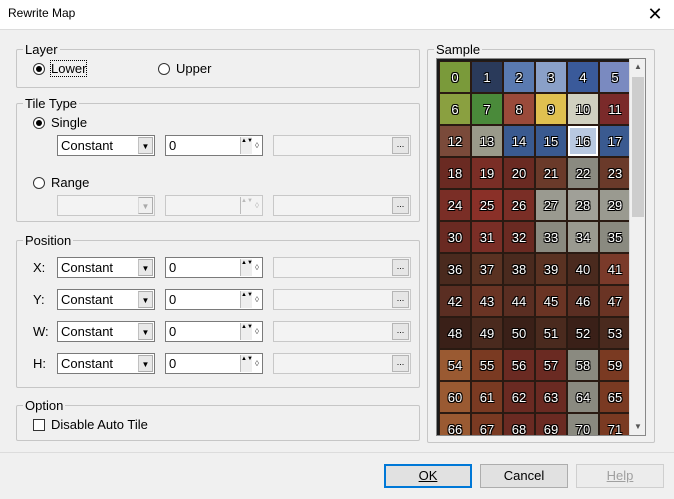 The width and height of the screenshot is (674, 499). Describe the element at coordinates (455, 205) in the screenshot. I see `tile-24: 24` at that location.